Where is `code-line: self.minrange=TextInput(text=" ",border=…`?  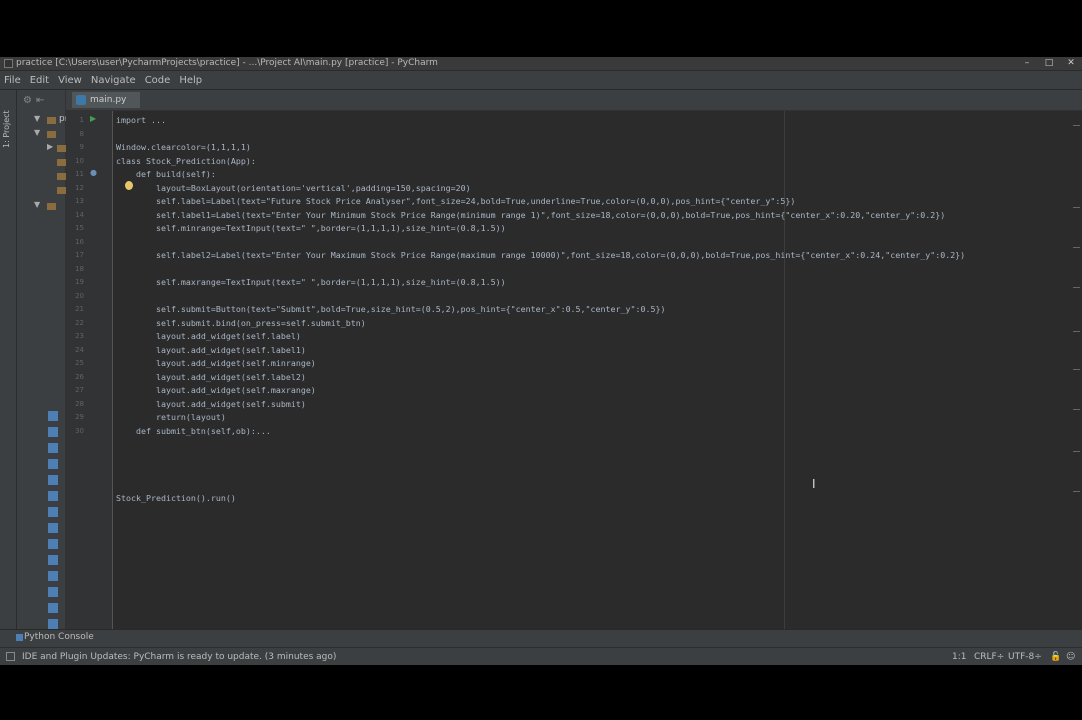 code-line: self.minrange=TextInput(text=" ",border=… is located at coordinates (311, 228).